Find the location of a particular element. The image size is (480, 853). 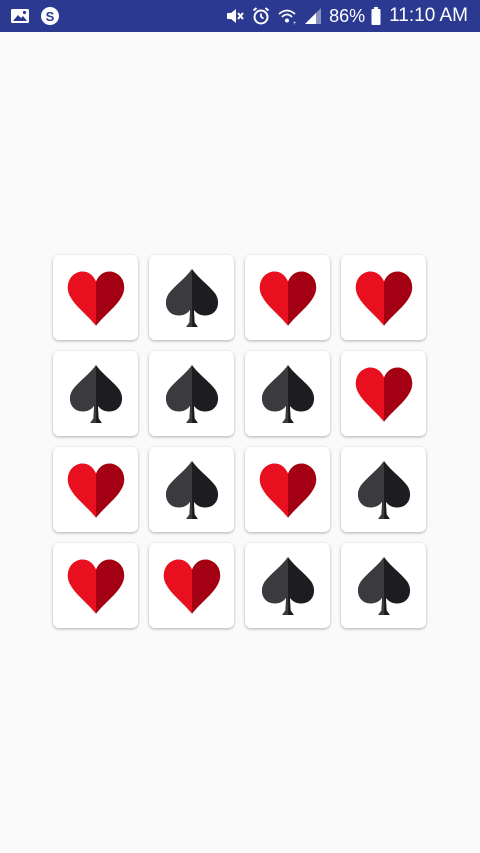

signal-icon is located at coordinates (313, 16).